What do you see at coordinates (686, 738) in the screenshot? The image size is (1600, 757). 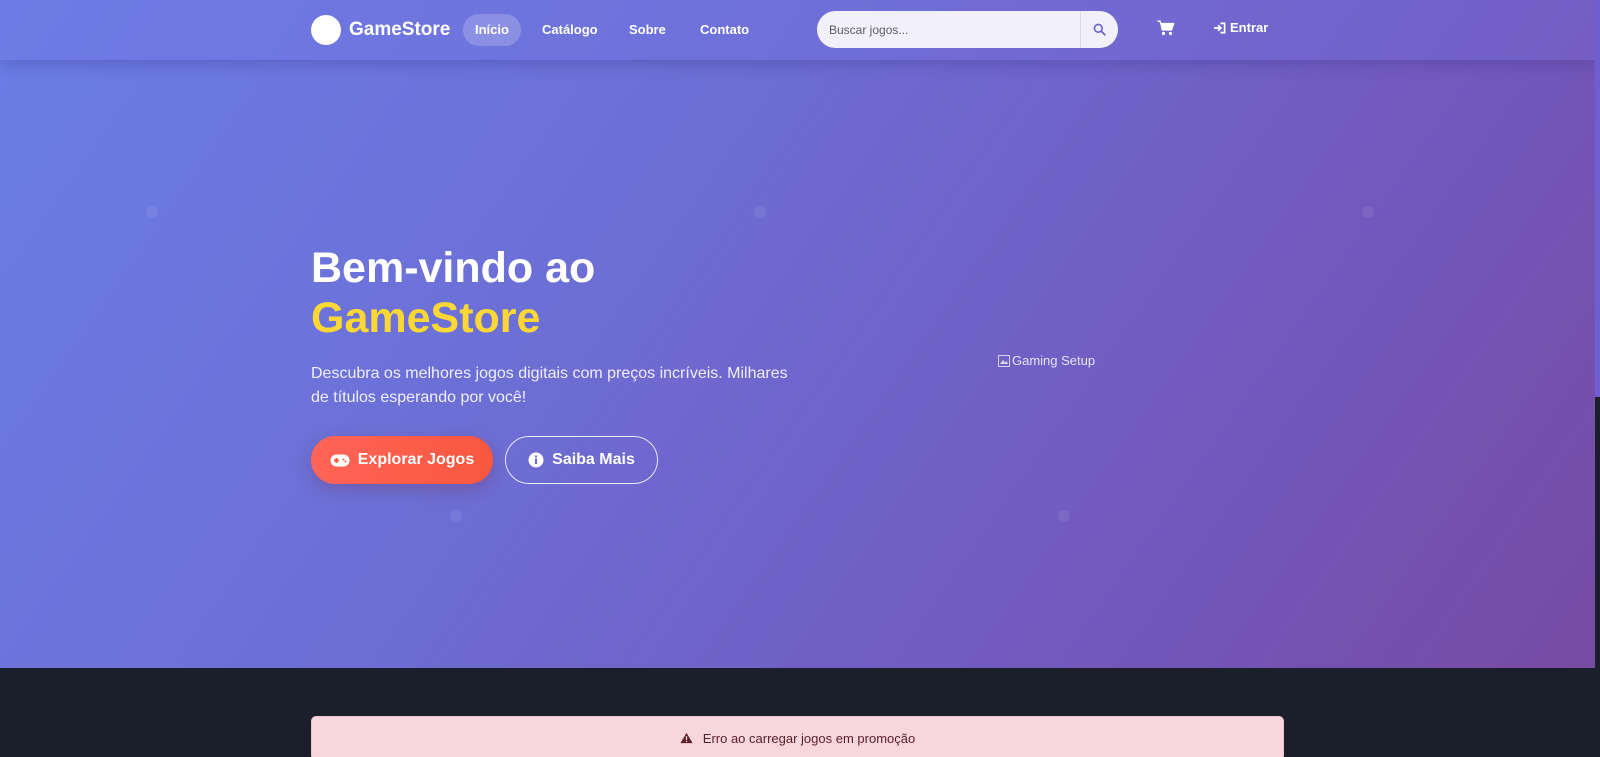 I see `warning-triangle-icon` at bounding box center [686, 738].